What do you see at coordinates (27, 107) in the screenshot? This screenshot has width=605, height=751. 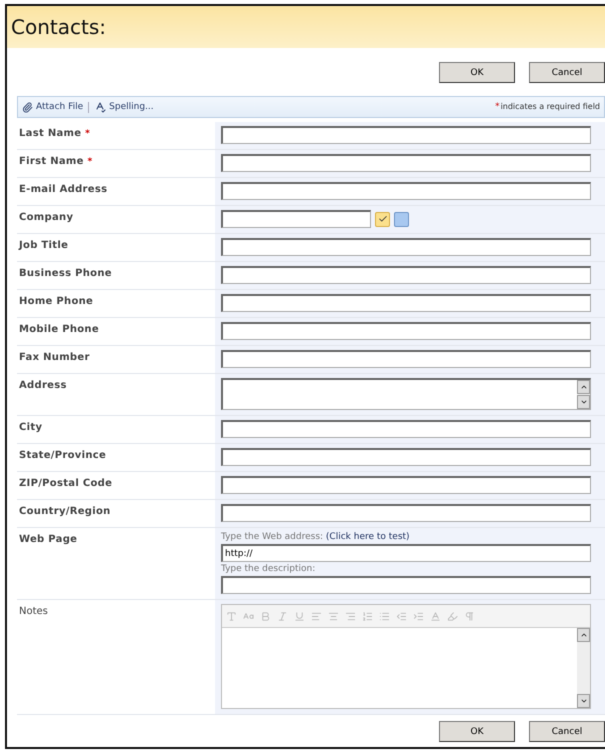 I see `paperclip-icon` at bounding box center [27, 107].